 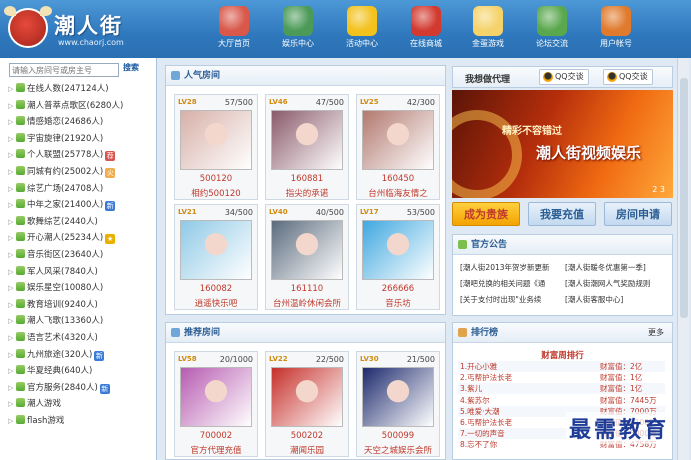 I want to click on notice-item: [潮人街客服中心], so click(x=594, y=299).